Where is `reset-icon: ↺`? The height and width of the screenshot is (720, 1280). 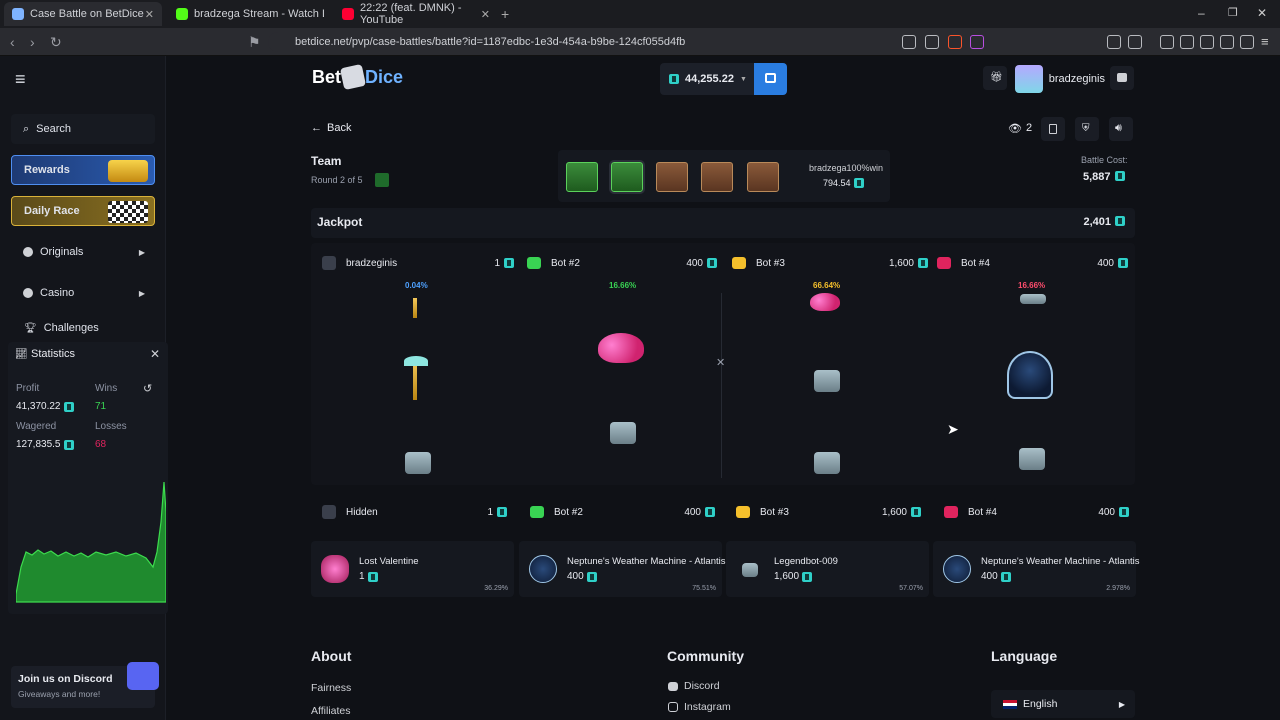 reset-icon: ↺ is located at coordinates (147, 388).